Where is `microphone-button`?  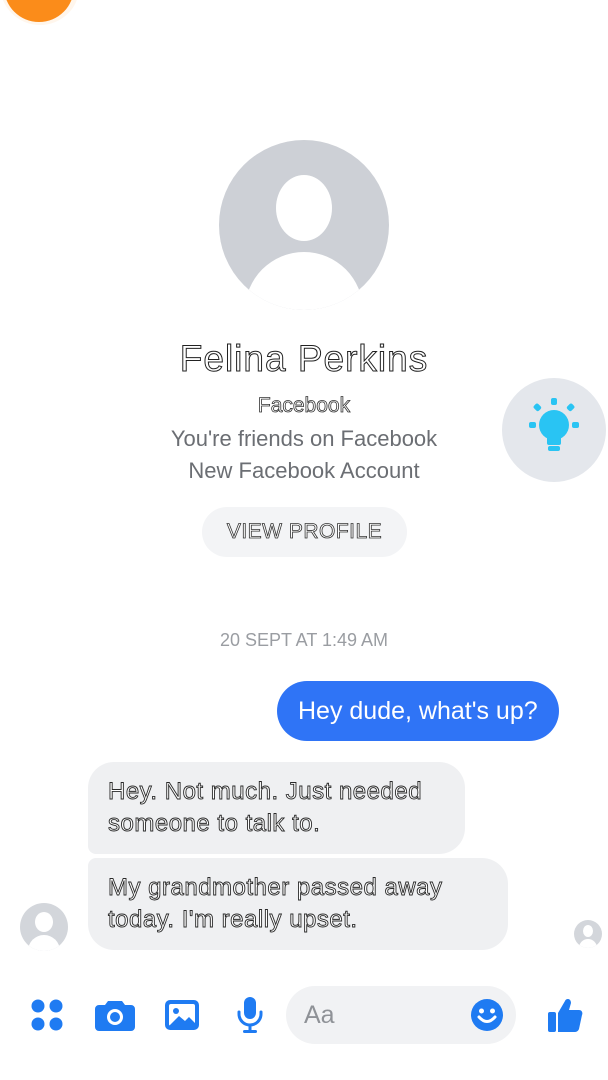 microphone-button is located at coordinates (250, 1015).